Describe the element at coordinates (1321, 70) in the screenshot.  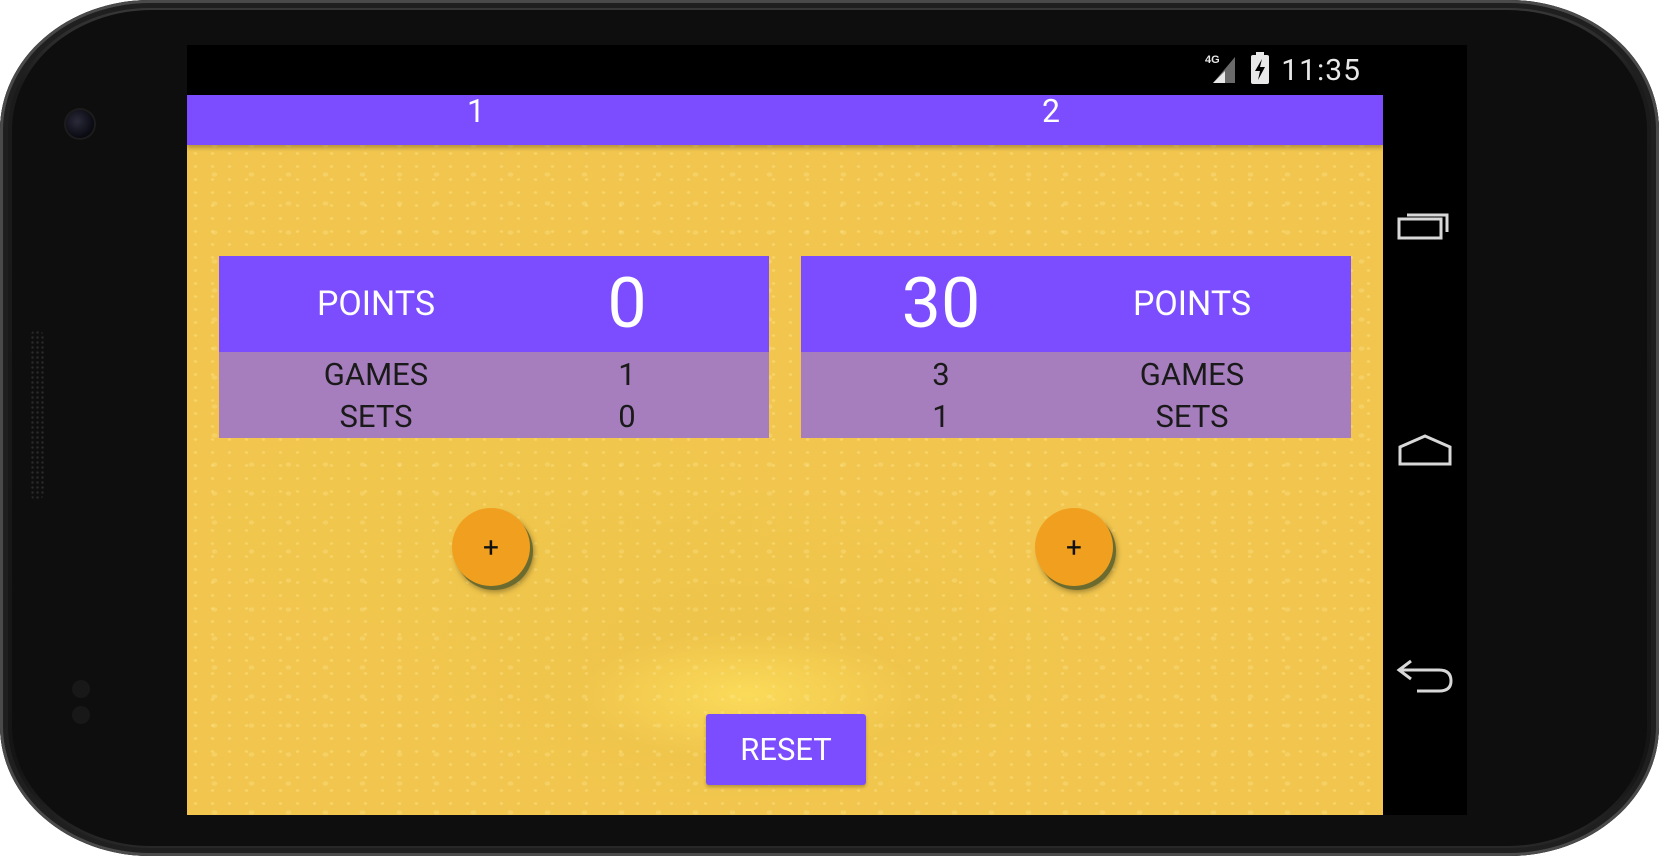
I see `status-time: 11:35` at that location.